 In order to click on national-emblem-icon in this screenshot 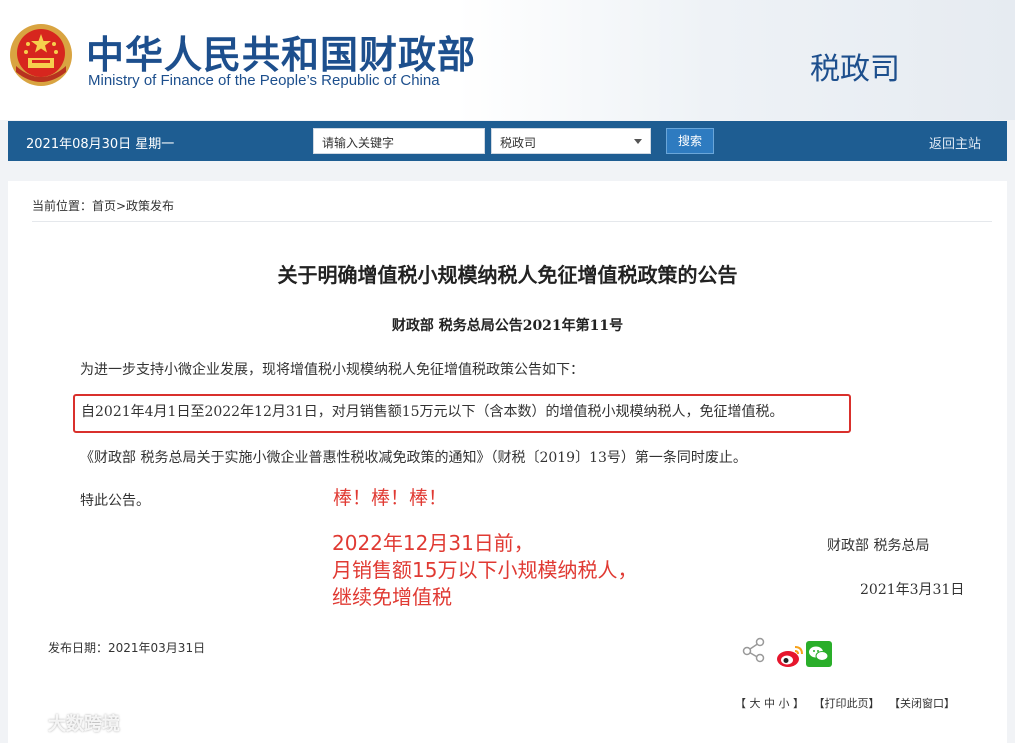, I will do `click(41, 55)`.